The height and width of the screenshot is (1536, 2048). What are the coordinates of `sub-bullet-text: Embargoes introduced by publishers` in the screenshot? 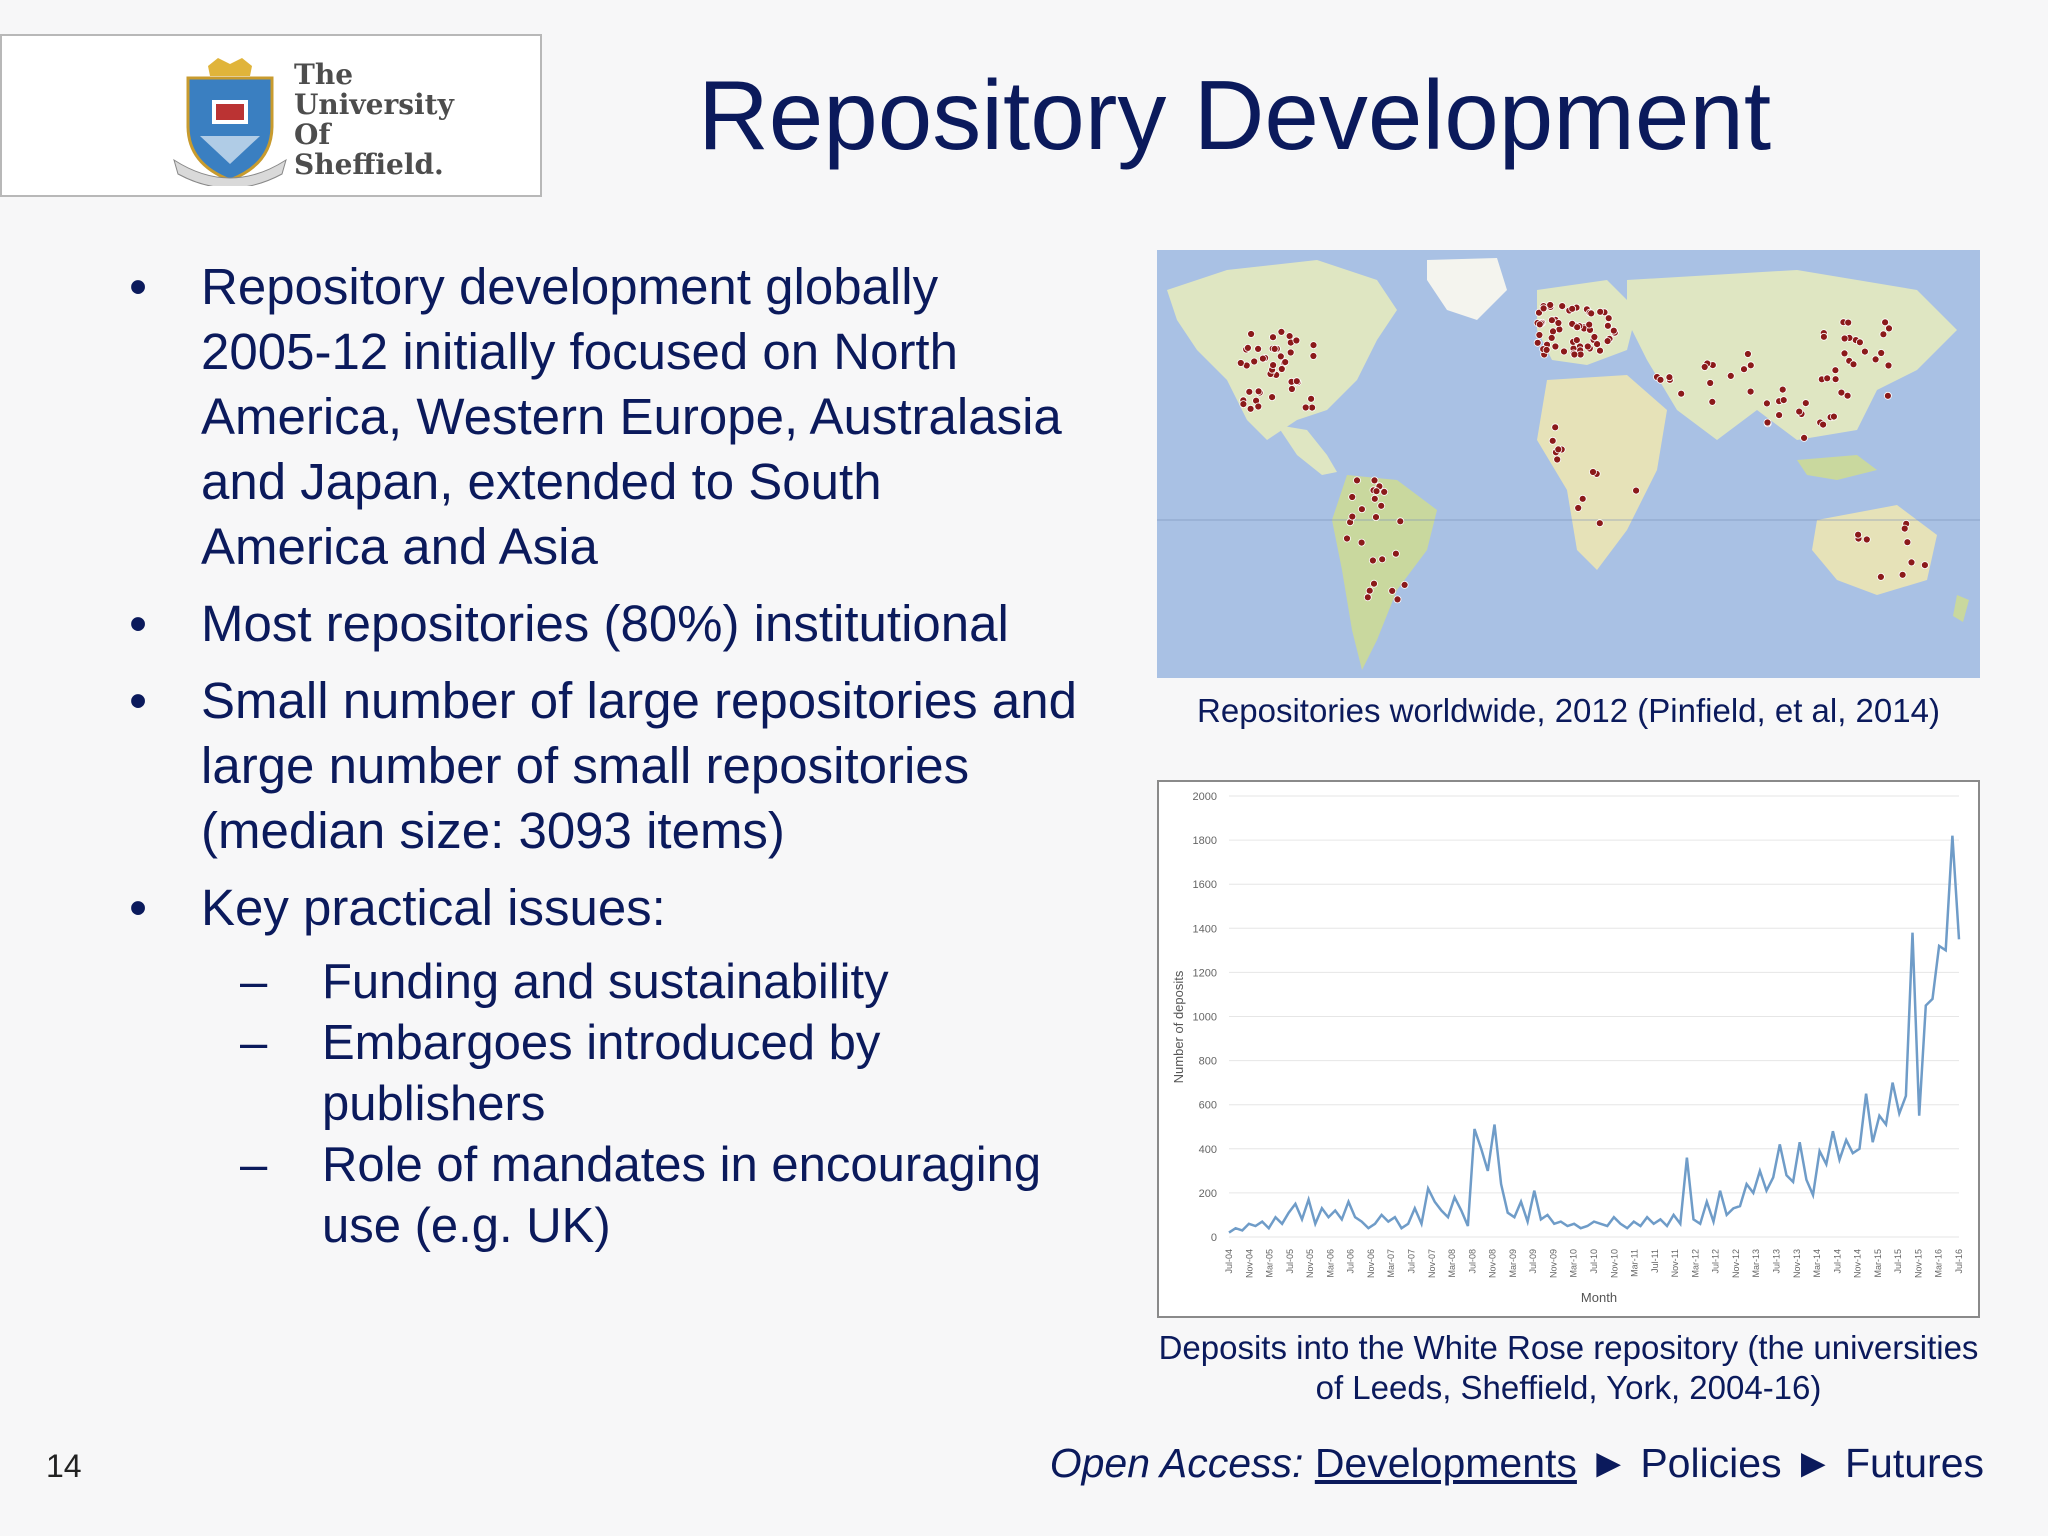 It's located at (601, 1073).